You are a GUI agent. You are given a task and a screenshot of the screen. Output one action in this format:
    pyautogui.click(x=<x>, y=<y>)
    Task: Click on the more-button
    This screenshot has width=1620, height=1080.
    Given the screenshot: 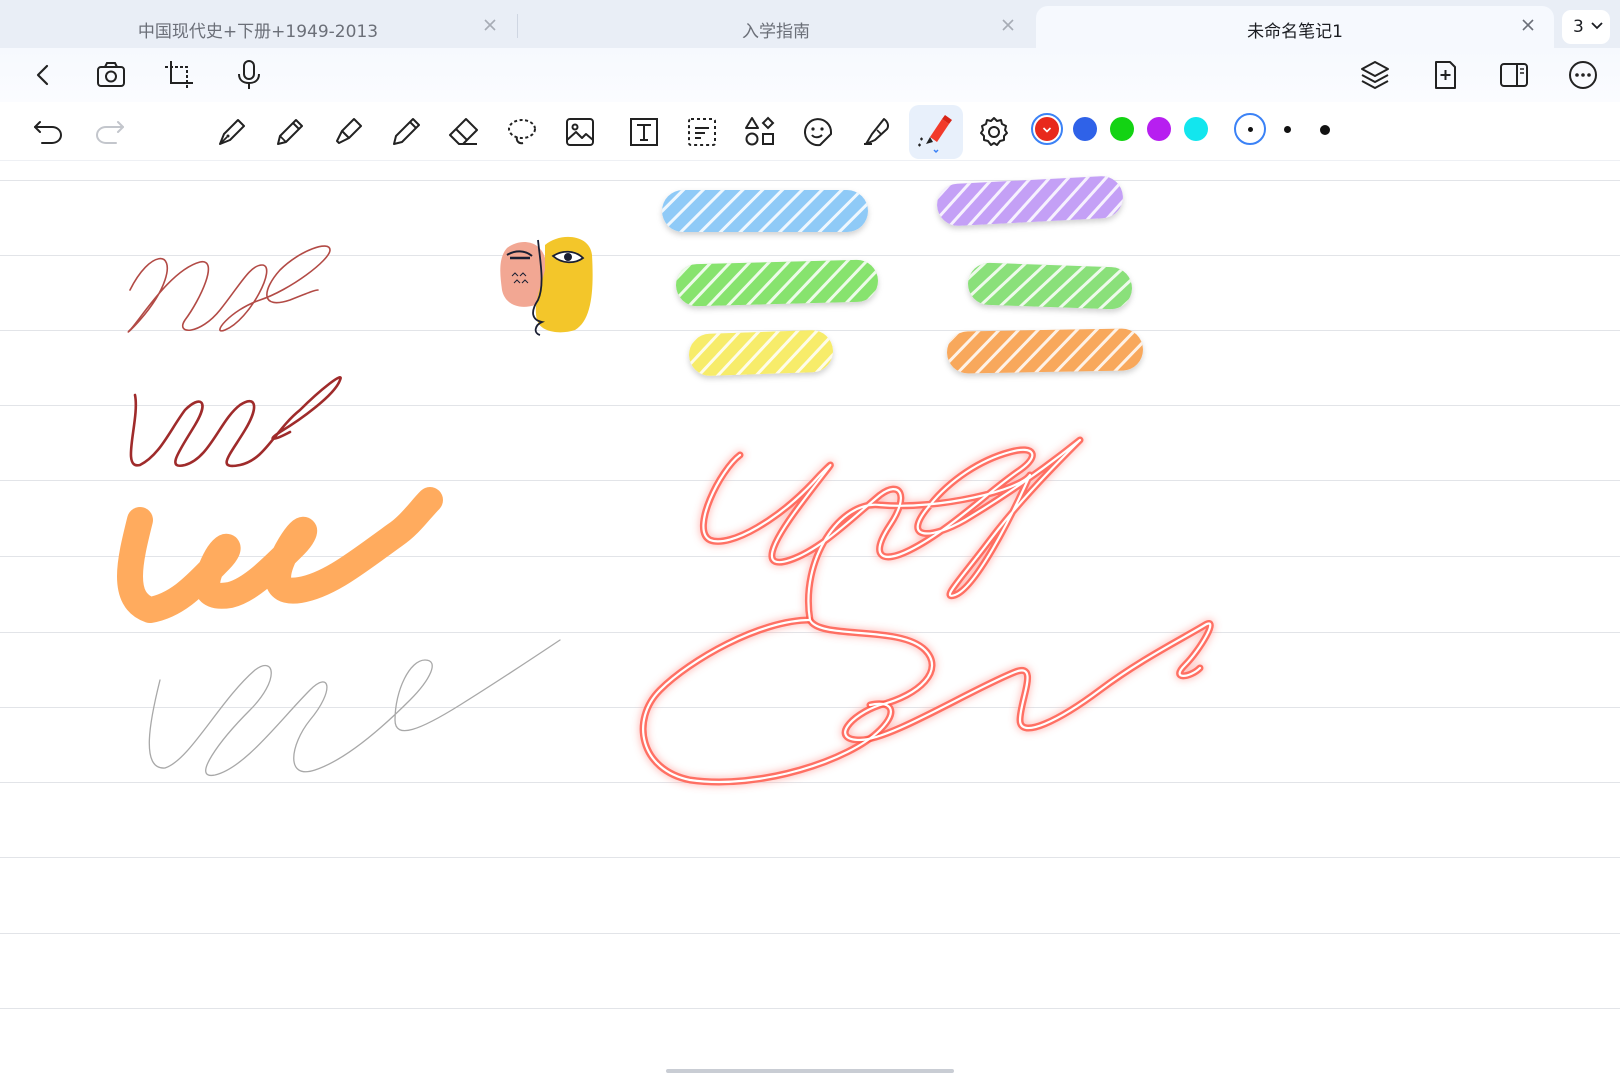 What is the action you would take?
    pyautogui.click(x=1583, y=75)
    